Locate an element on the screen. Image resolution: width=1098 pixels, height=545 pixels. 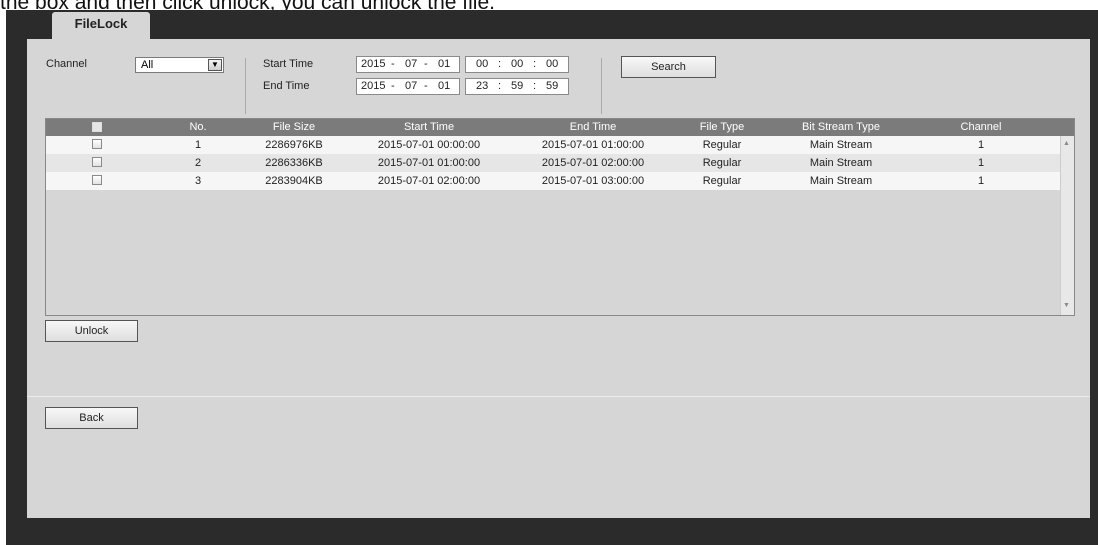
cell-file-size: 2286976KB is located at coordinates (294, 145).